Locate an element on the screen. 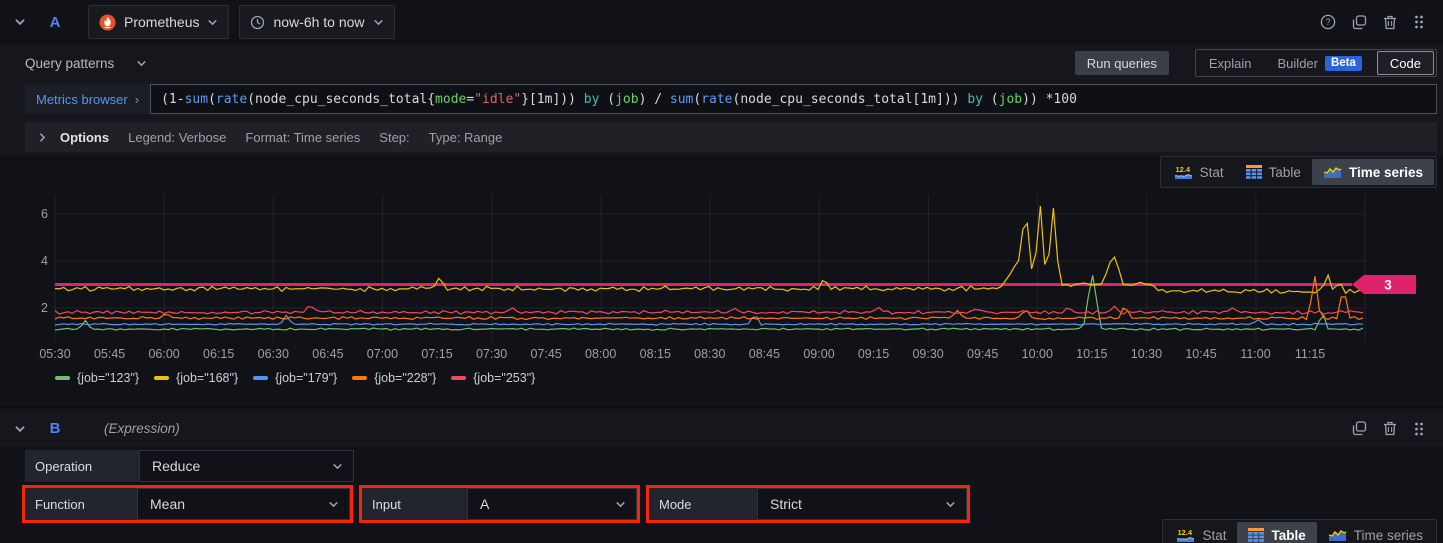 The width and height of the screenshot is (1443, 543). code-mode-button: Code is located at coordinates (1405, 63).